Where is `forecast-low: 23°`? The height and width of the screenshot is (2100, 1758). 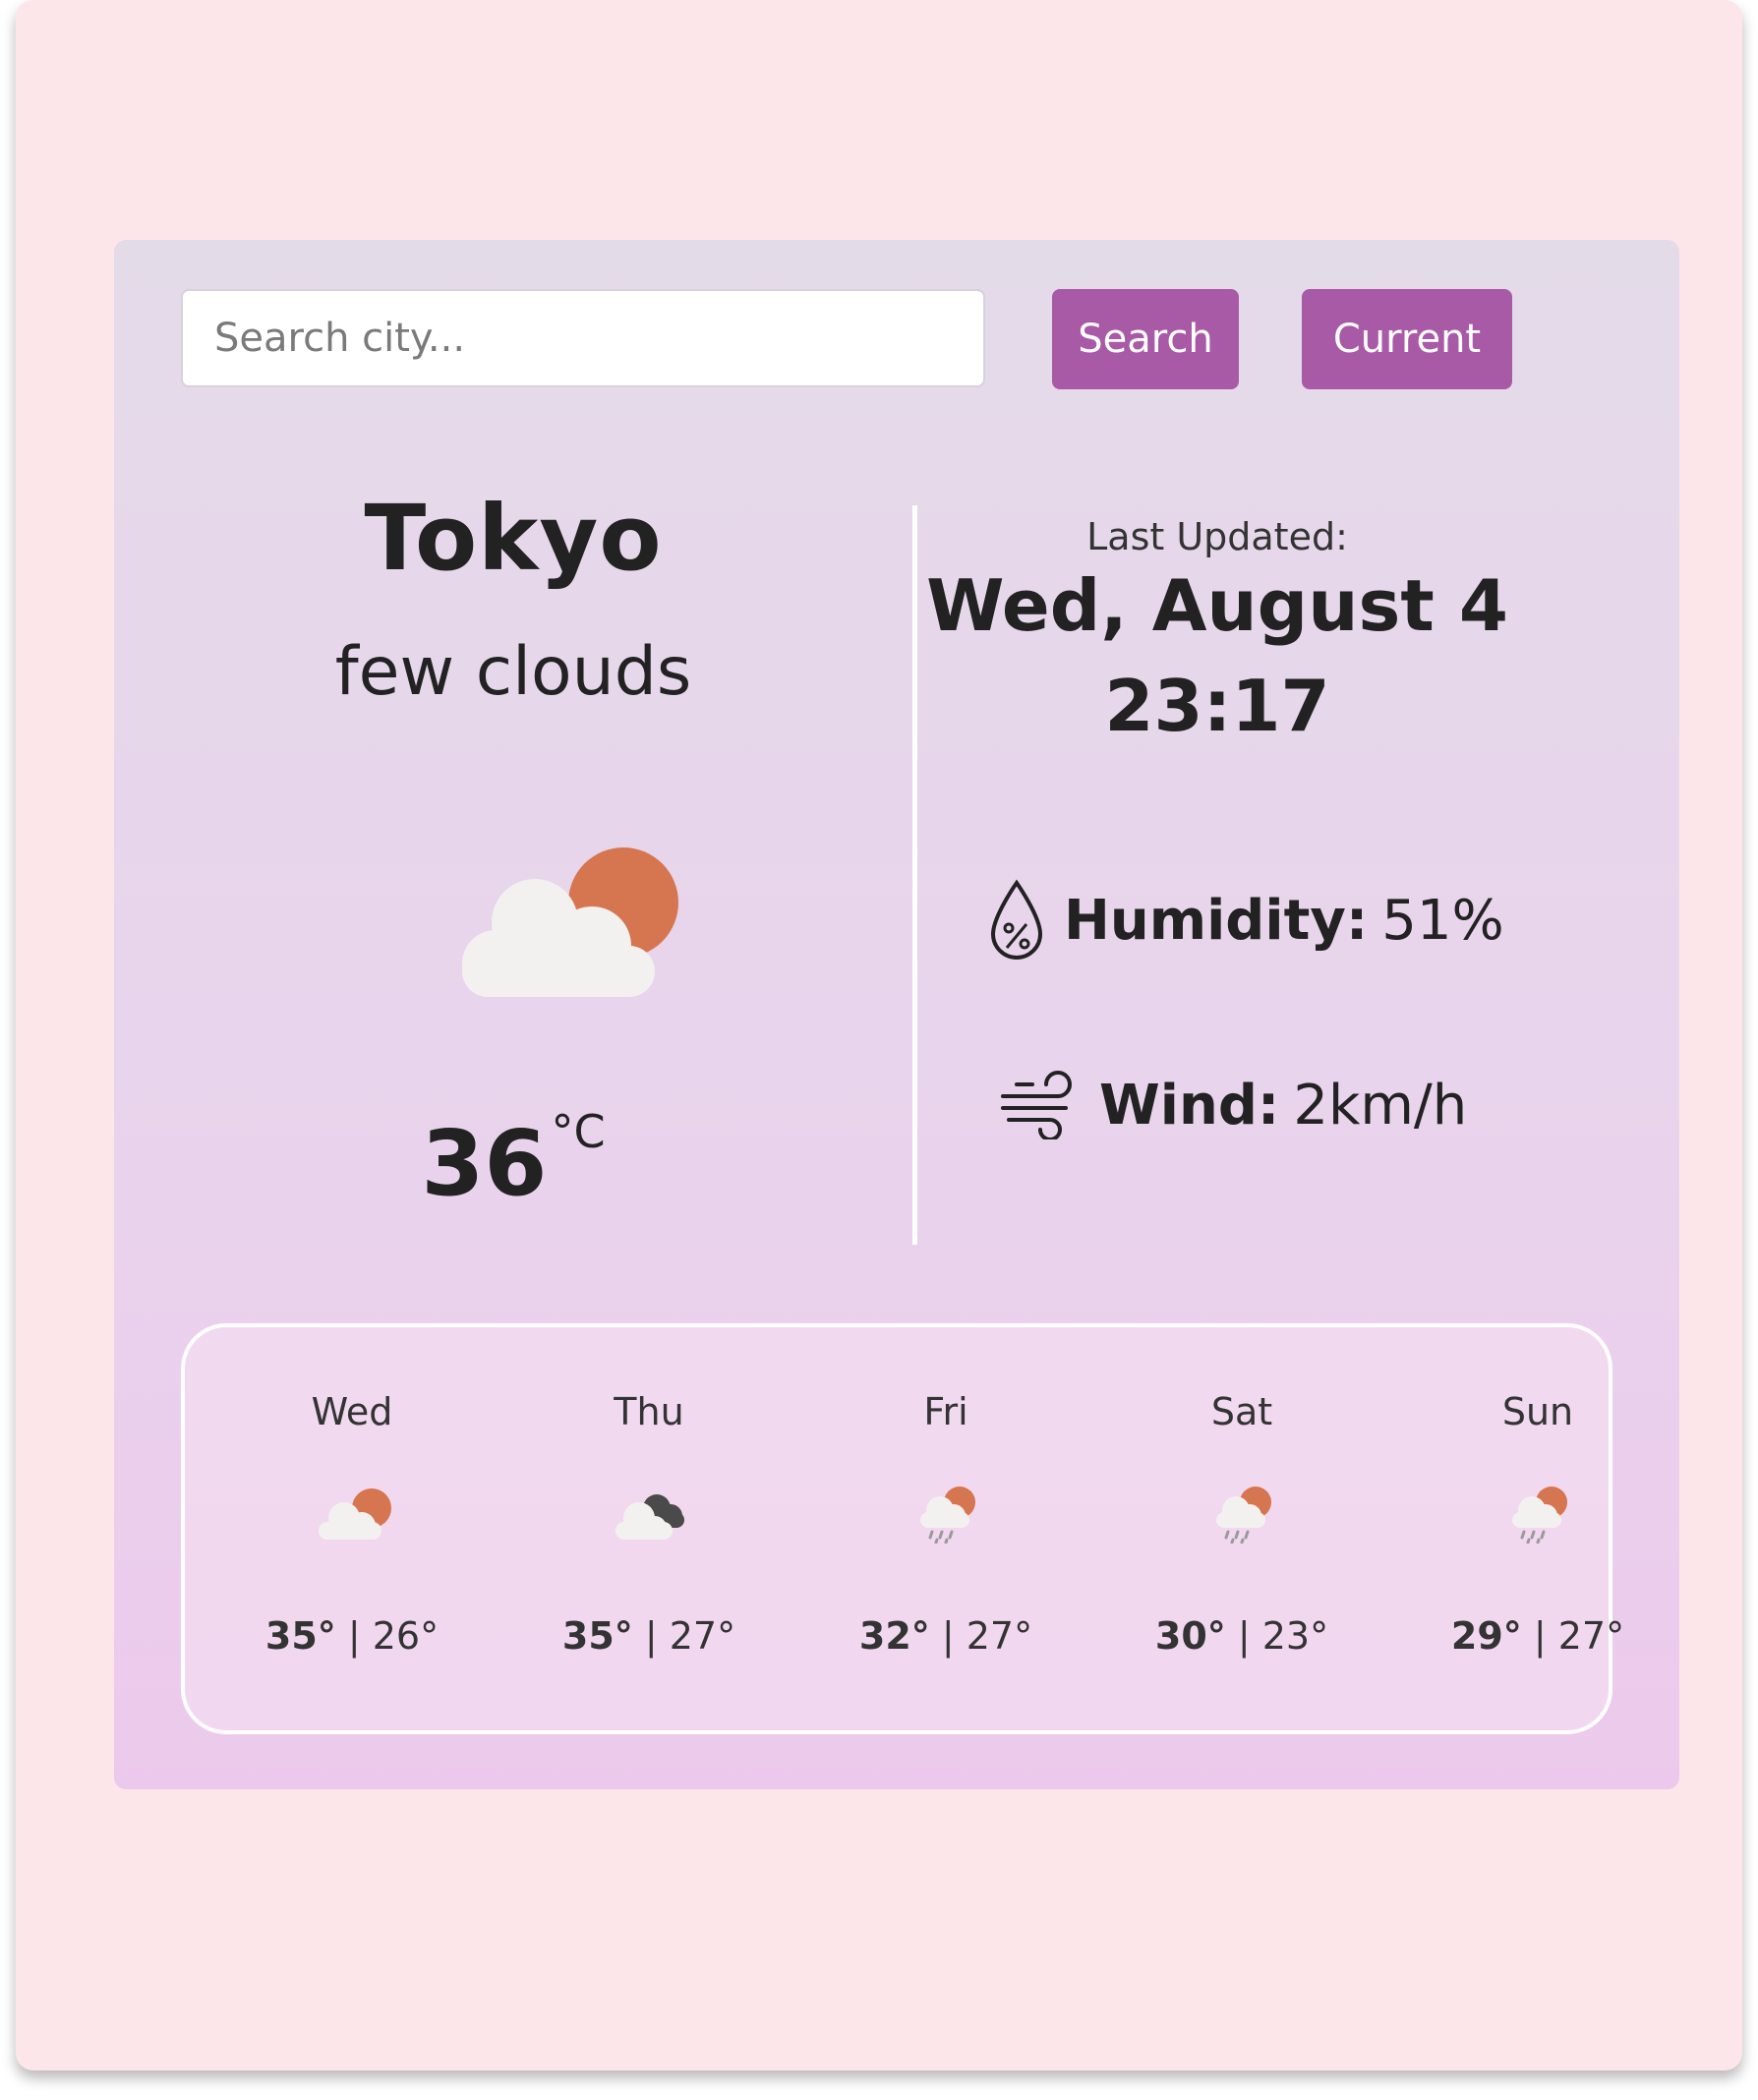
forecast-low: 23° is located at coordinates (1295, 1636).